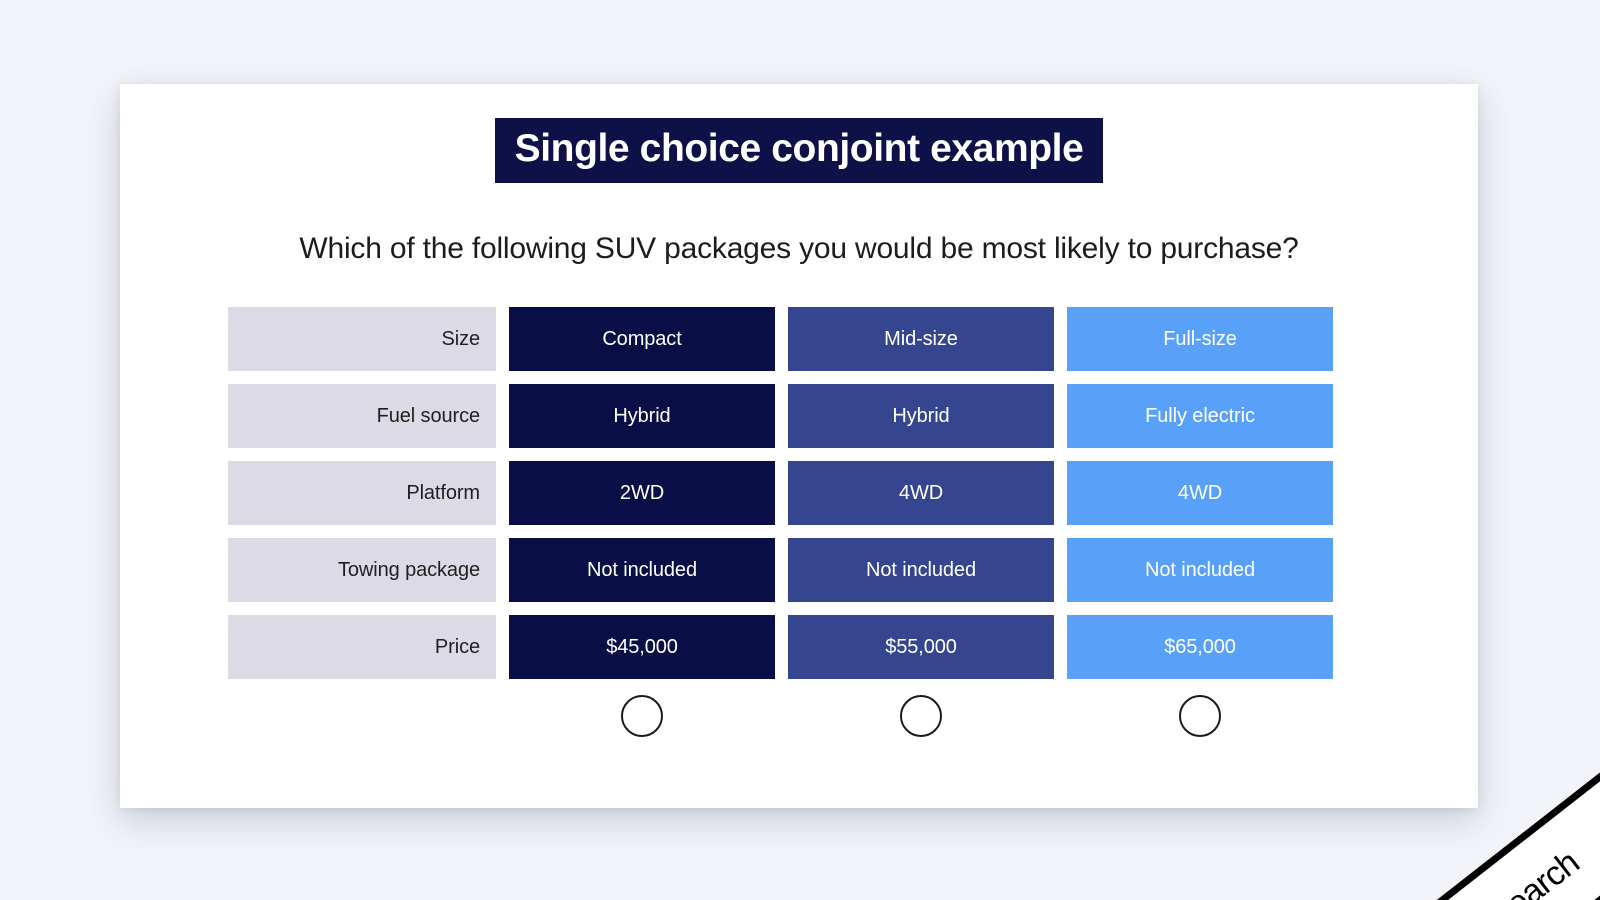  I want to click on option-a-cell-platform: 2WD, so click(642, 493).